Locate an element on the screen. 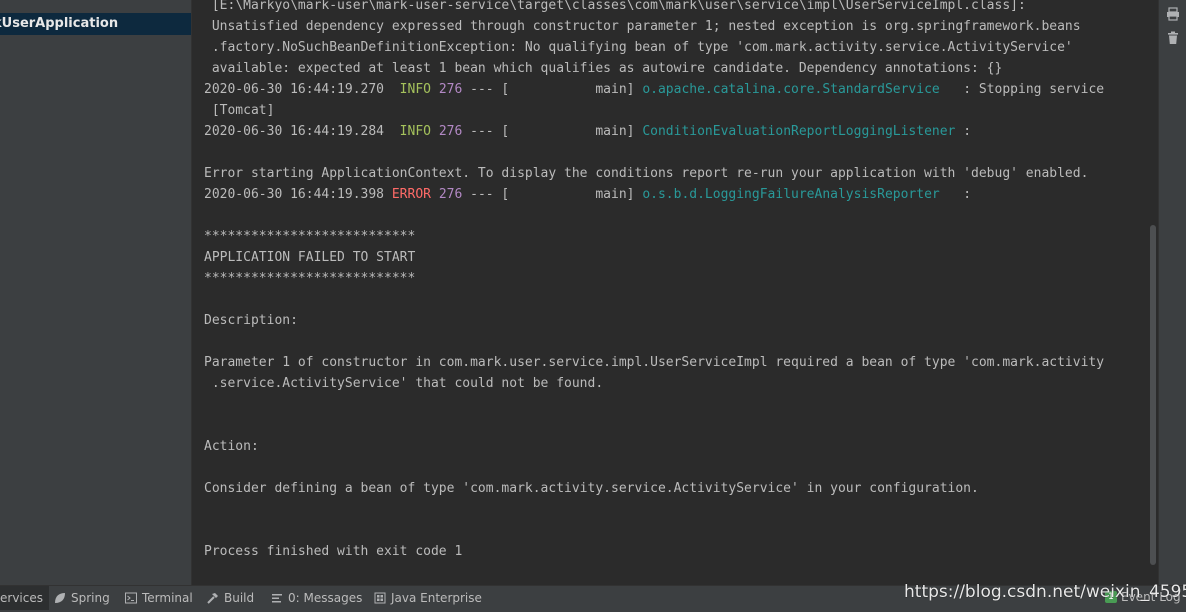 The width and height of the screenshot is (1186, 612). log-message: : Stopping service is located at coordinates (1030, 89).